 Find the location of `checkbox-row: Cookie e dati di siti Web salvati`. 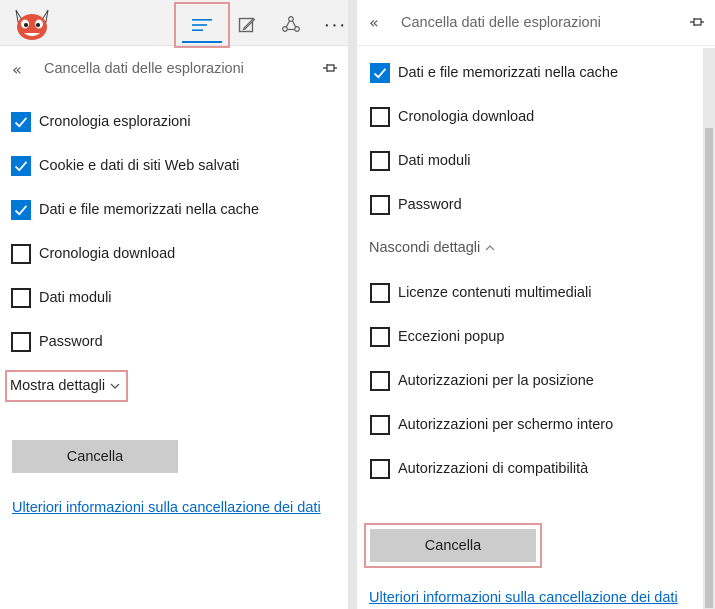

checkbox-row: Cookie e dati di siti Web salvati is located at coordinates (125, 166).